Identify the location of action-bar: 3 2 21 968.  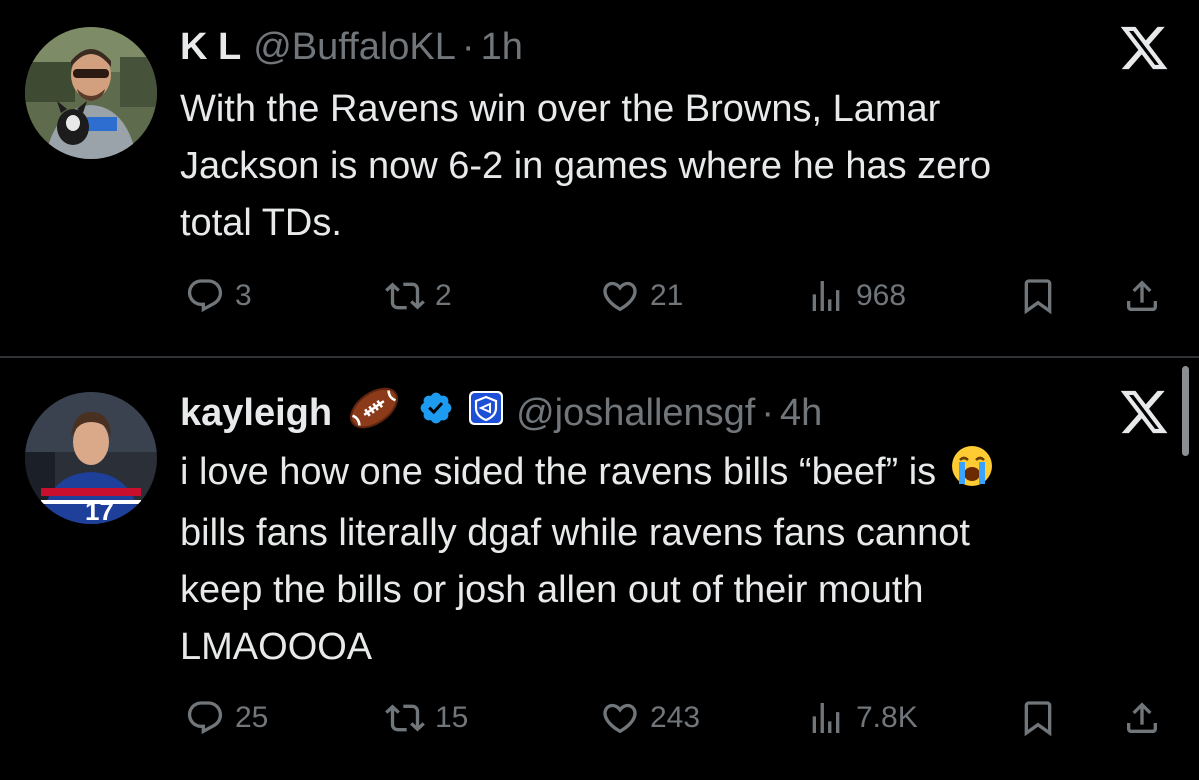
(599, 296).